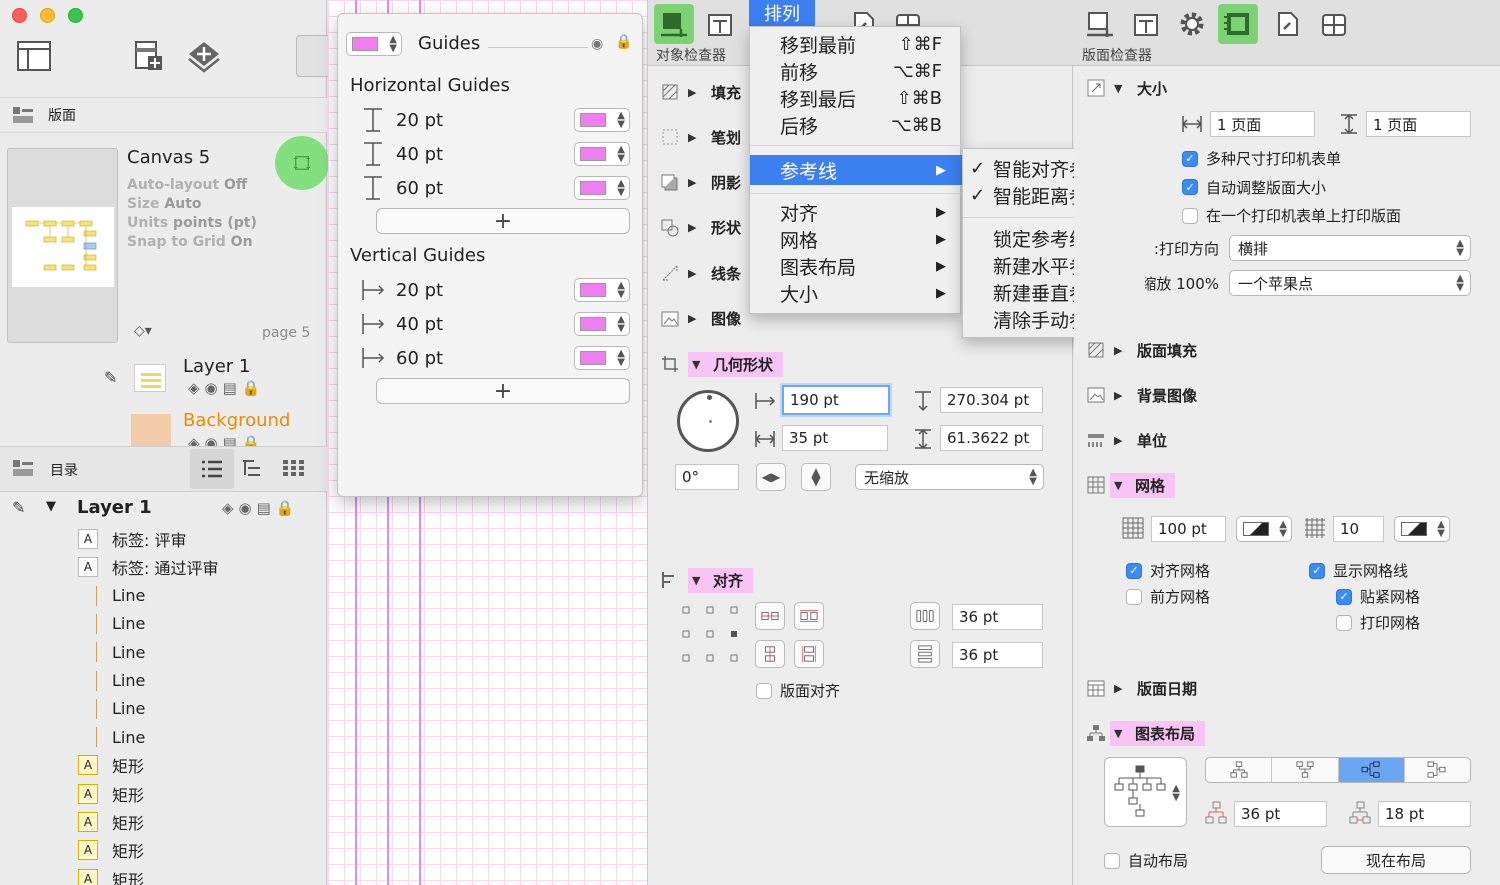  I want to click on layer-name: Background, so click(236, 420).